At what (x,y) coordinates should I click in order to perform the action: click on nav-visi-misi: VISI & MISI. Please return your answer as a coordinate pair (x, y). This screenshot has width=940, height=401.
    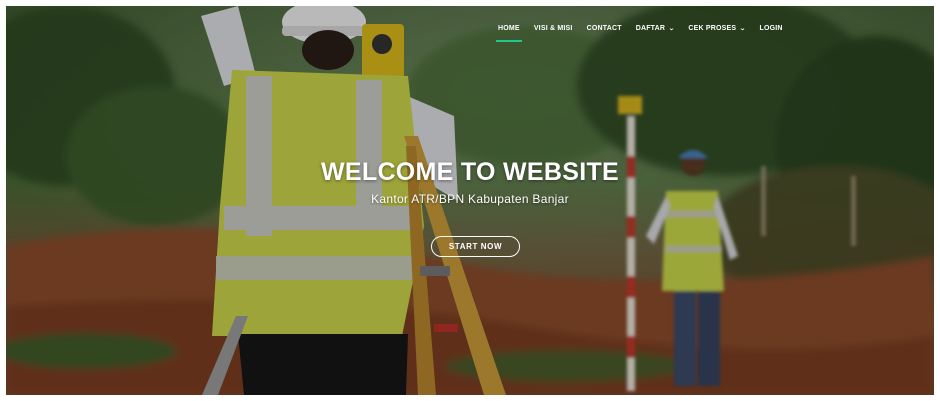
    Looking at the image, I should click on (553, 29).